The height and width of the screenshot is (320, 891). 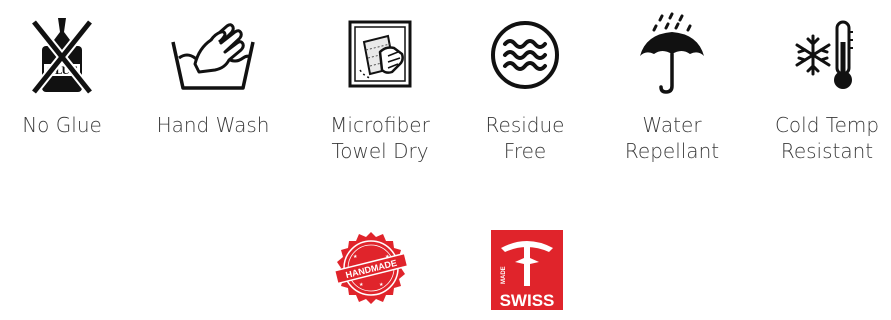 I want to click on feature-label-line1: Water, so click(x=672, y=125).